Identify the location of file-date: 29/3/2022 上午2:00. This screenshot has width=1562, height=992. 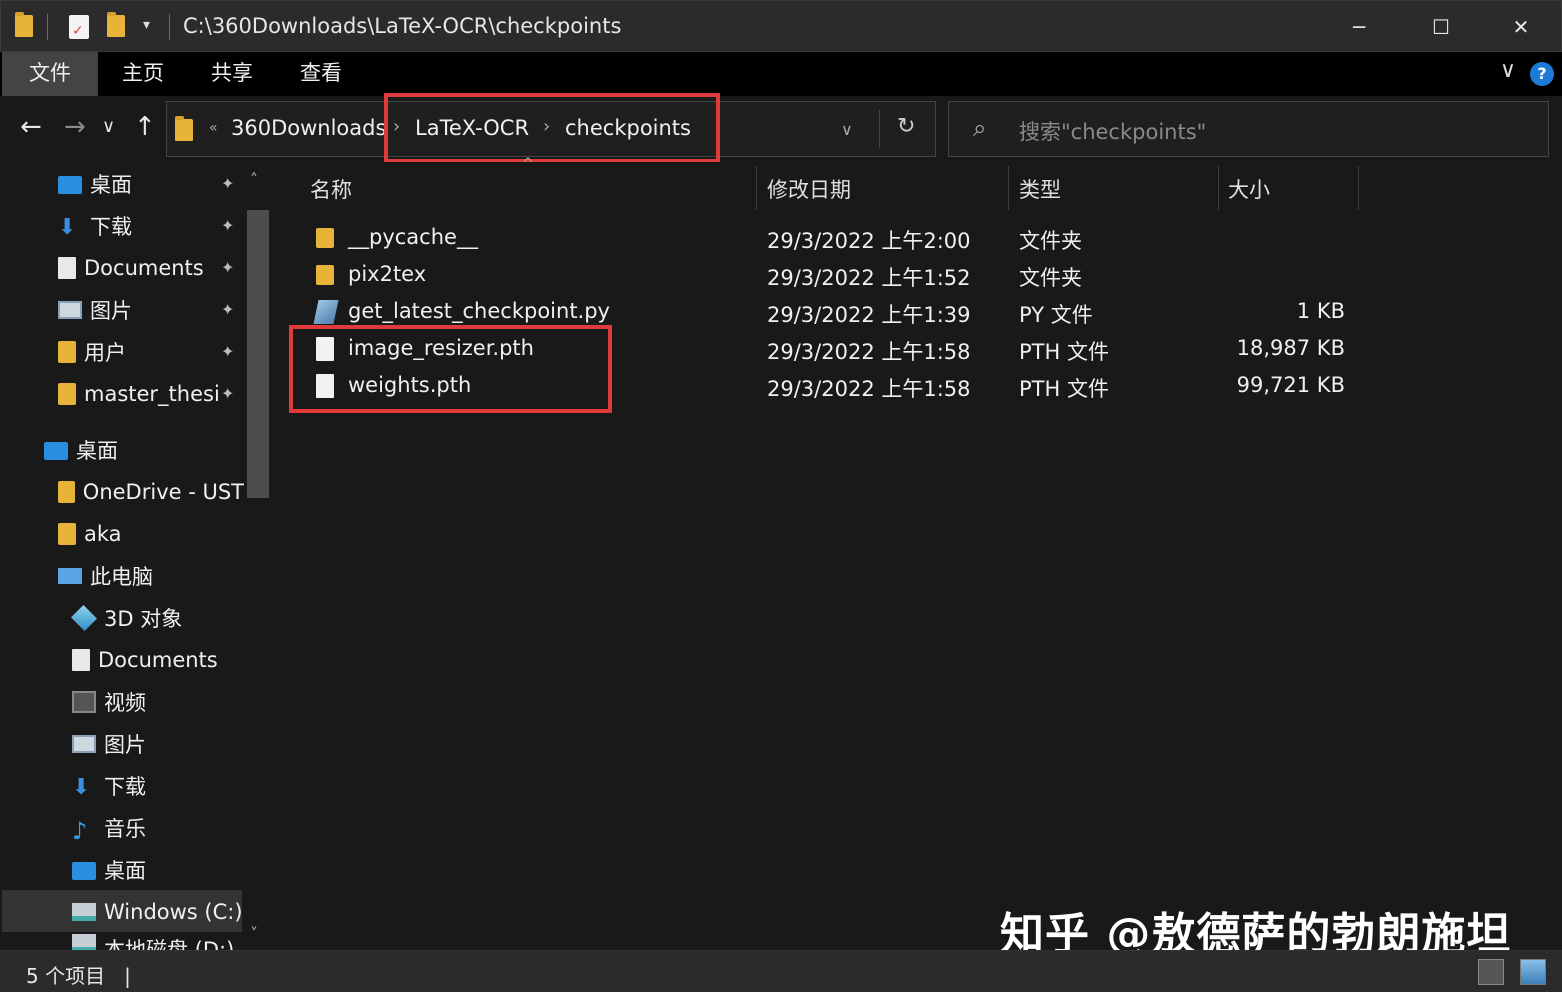
(869, 240).